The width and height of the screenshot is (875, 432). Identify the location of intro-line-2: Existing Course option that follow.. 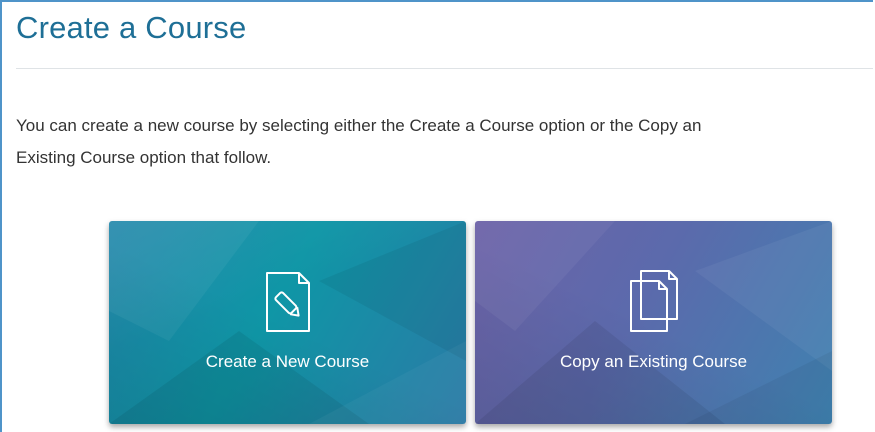
(144, 157).